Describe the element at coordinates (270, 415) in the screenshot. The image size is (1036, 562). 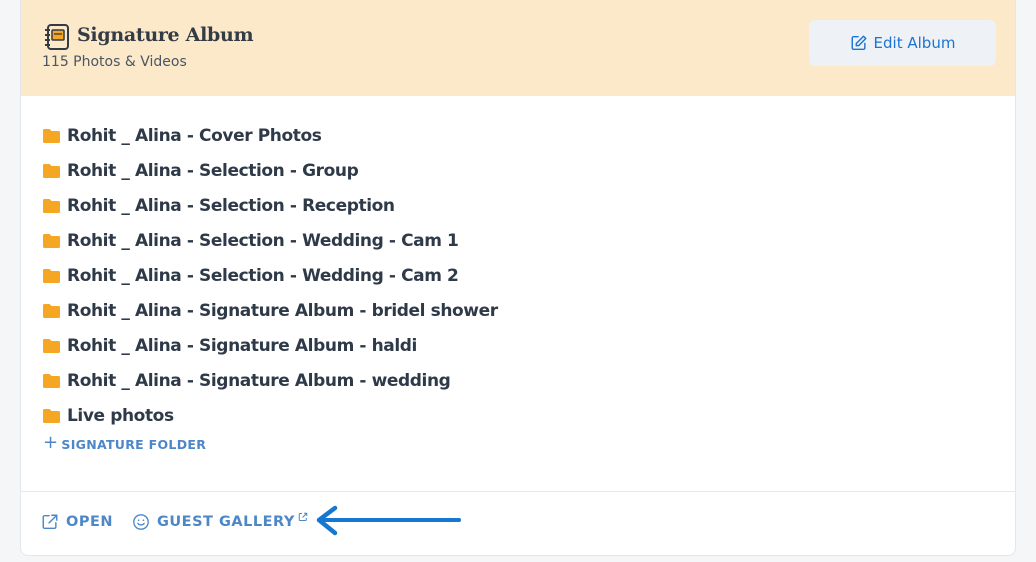
I see `folder-item: Live photos` at that location.